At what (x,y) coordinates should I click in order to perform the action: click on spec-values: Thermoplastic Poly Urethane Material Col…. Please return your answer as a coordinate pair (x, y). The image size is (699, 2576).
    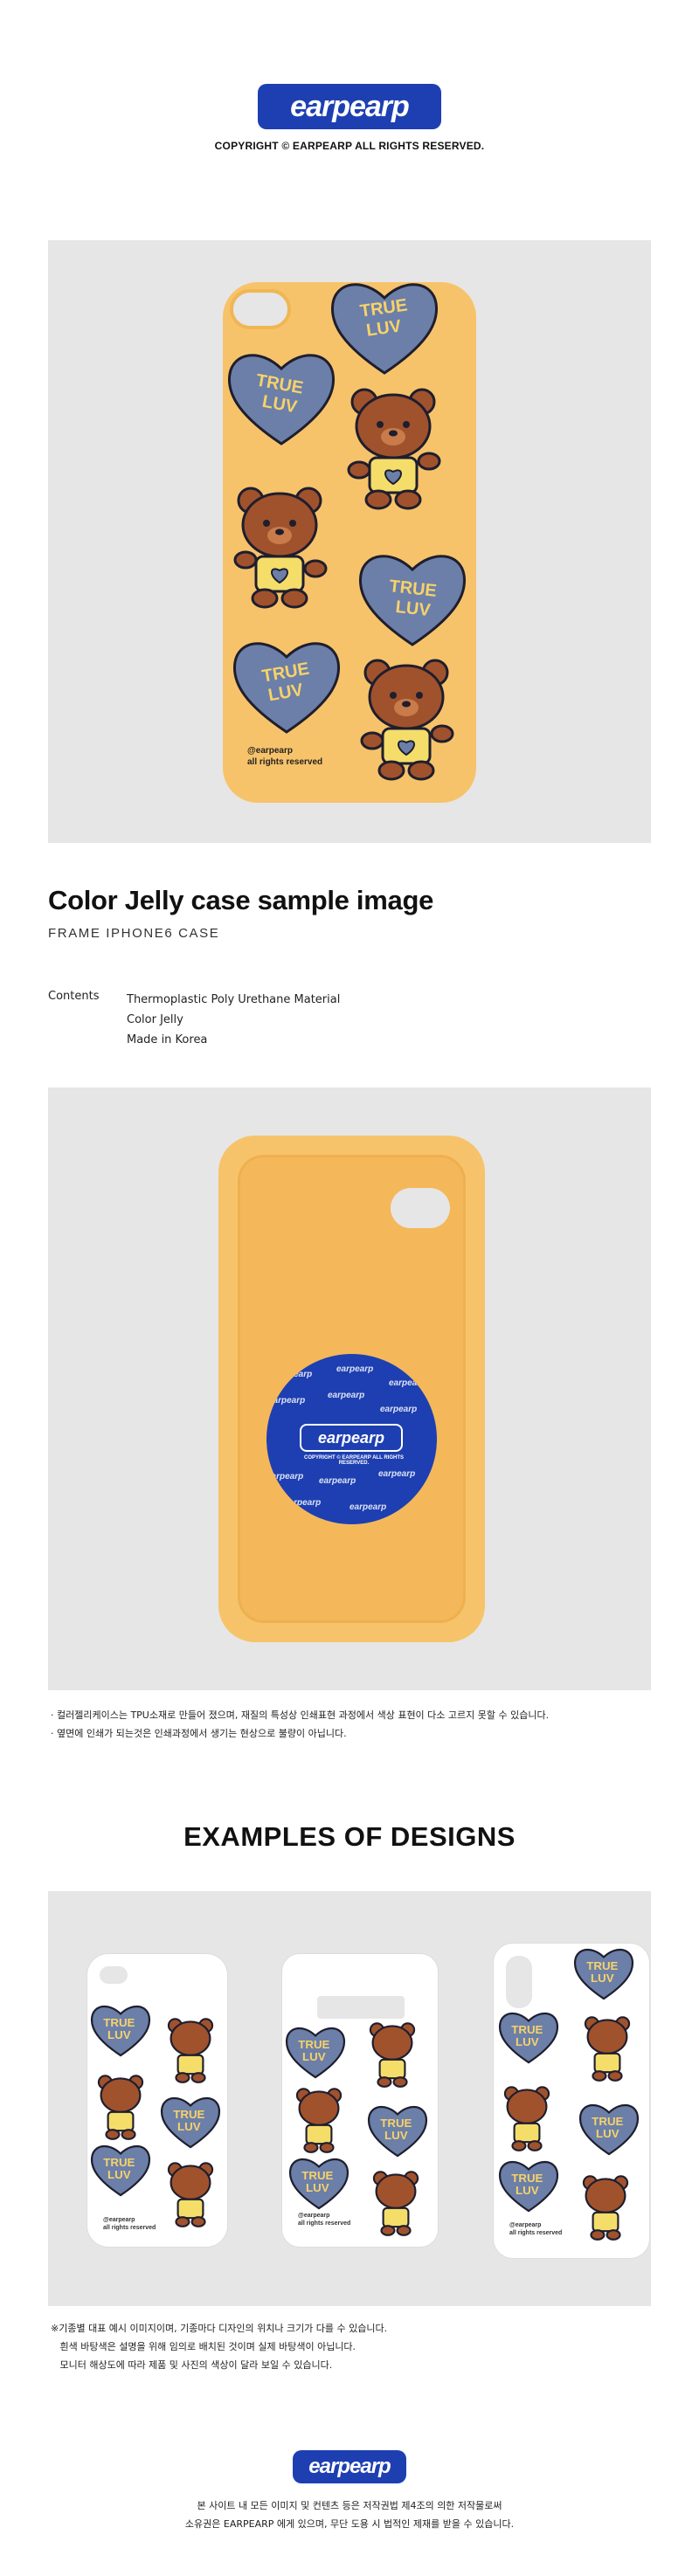
    Looking at the image, I should click on (234, 1020).